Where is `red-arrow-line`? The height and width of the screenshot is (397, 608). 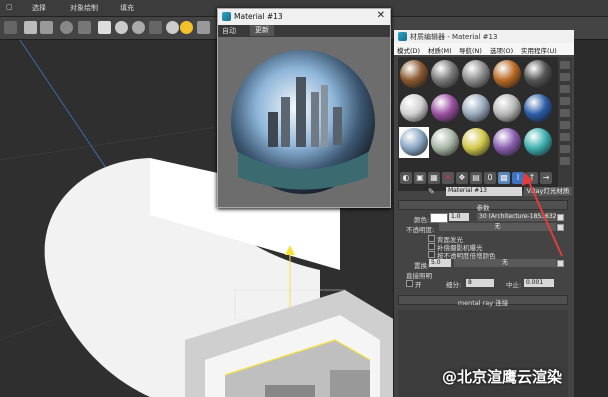 red-arrow-line is located at coordinates (545, 218).